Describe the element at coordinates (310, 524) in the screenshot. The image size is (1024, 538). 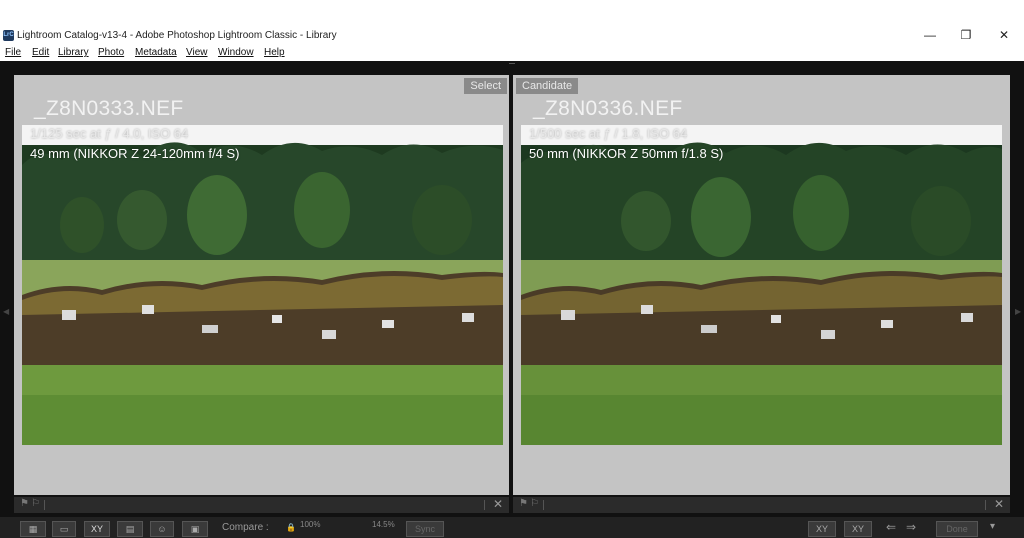
I see `zoom-value: 100%` at that location.